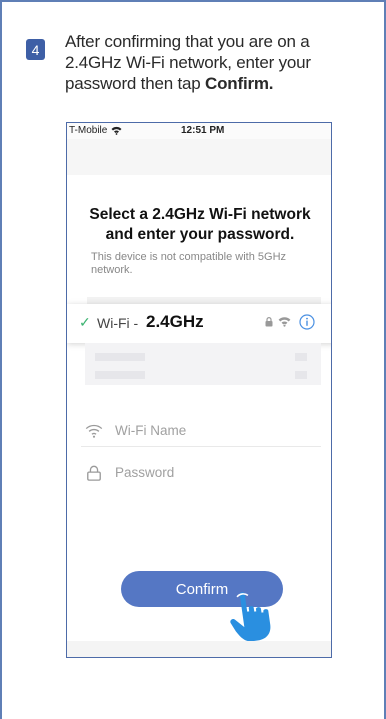  What do you see at coordinates (199, 157) in the screenshot?
I see `nav-bar-area` at bounding box center [199, 157].